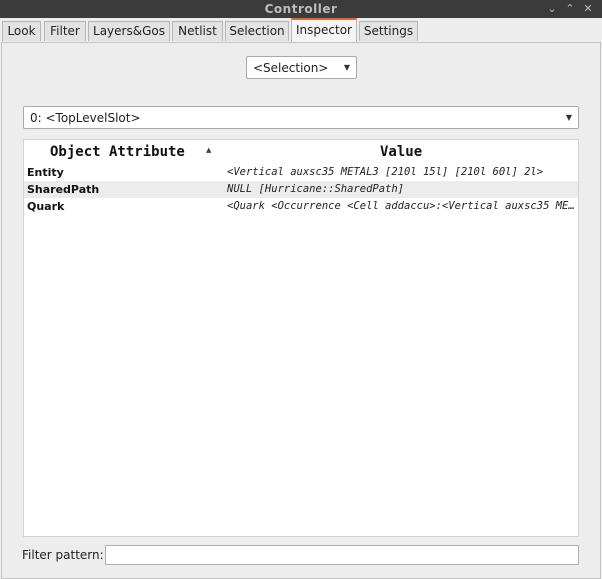 Image resolution: width=602 pixels, height=579 pixels. Describe the element at coordinates (301, 117) in the screenshot. I see `slot-dropdown: 0: <TopLevelSlot> ▼` at that location.